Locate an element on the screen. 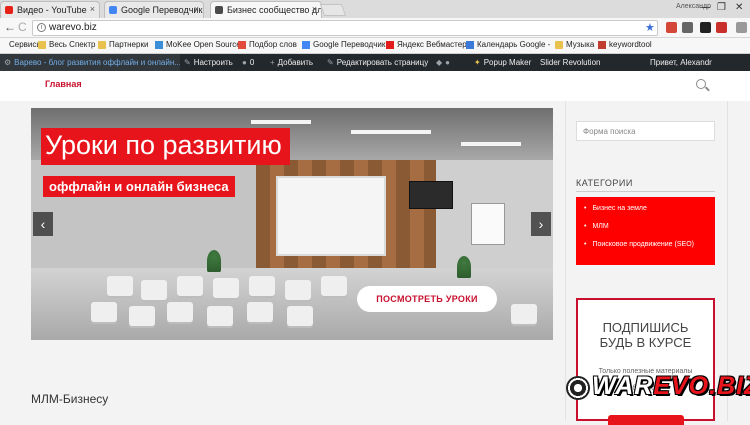 This screenshot has height=425, width=750. maximize-icon: ❐ is located at coordinates (721, 7).